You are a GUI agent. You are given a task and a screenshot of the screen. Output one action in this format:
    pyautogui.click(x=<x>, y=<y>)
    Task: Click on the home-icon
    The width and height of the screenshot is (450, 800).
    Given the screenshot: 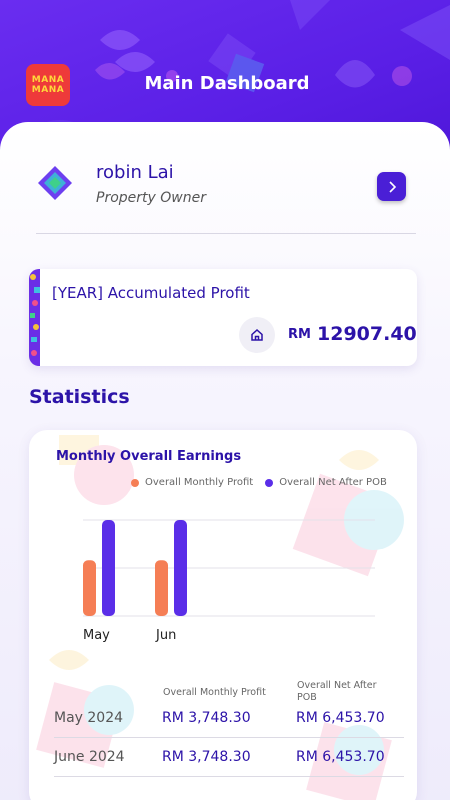 What is the action you would take?
    pyautogui.click(x=257, y=334)
    